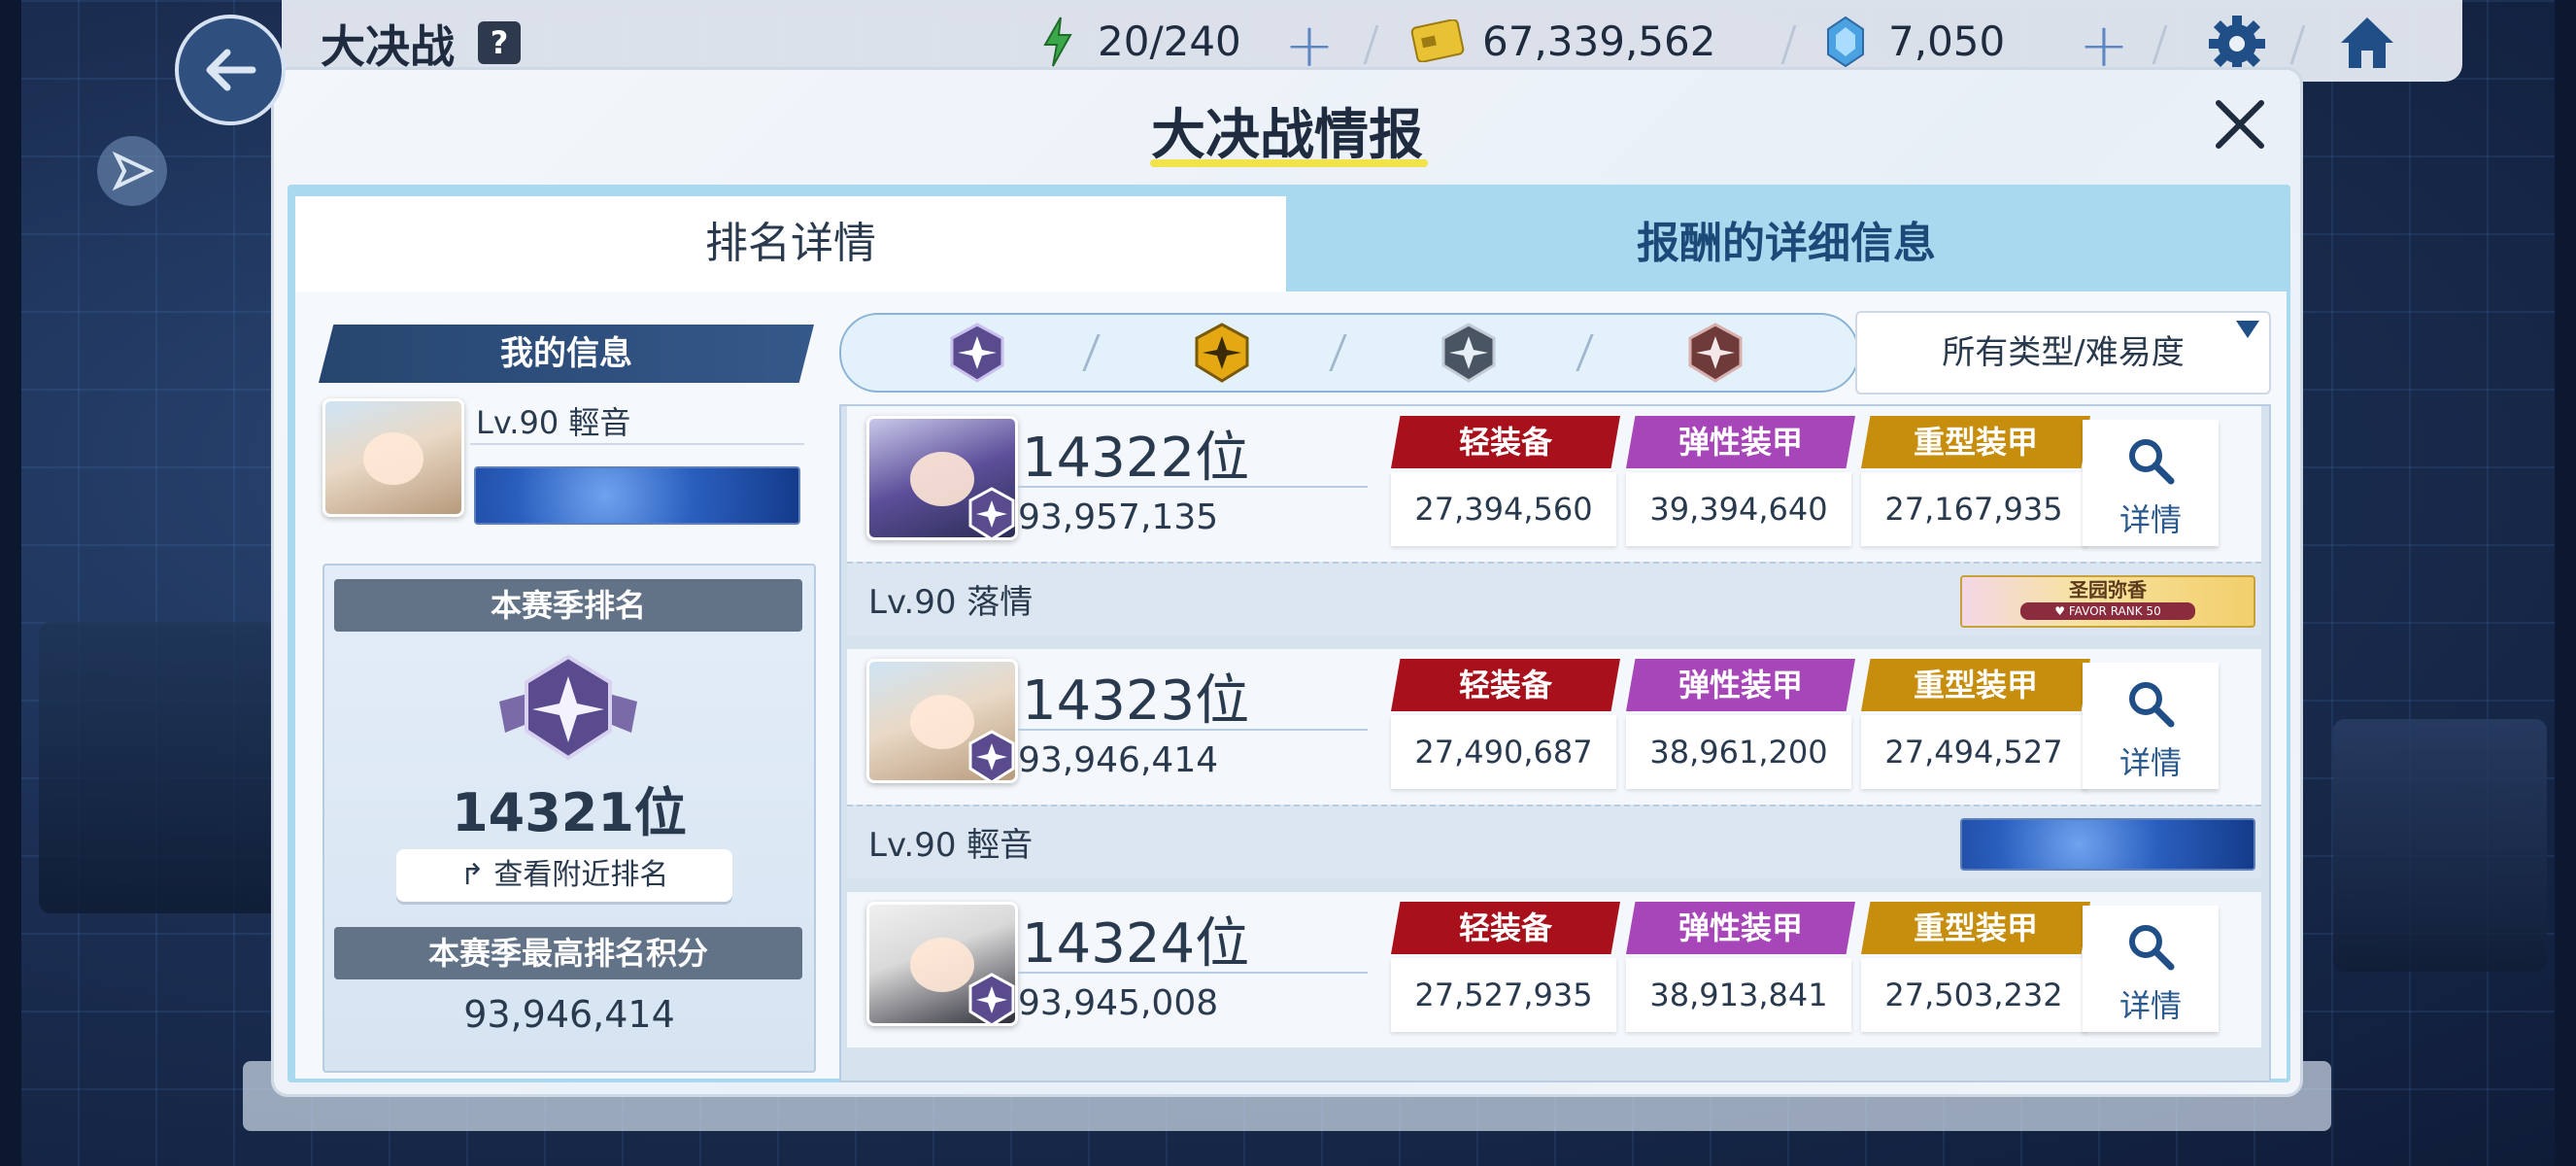 This screenshot has height=1166, width=2576. I want to click on elastic-armor-value: 39,394,640, so click(1738, 509).